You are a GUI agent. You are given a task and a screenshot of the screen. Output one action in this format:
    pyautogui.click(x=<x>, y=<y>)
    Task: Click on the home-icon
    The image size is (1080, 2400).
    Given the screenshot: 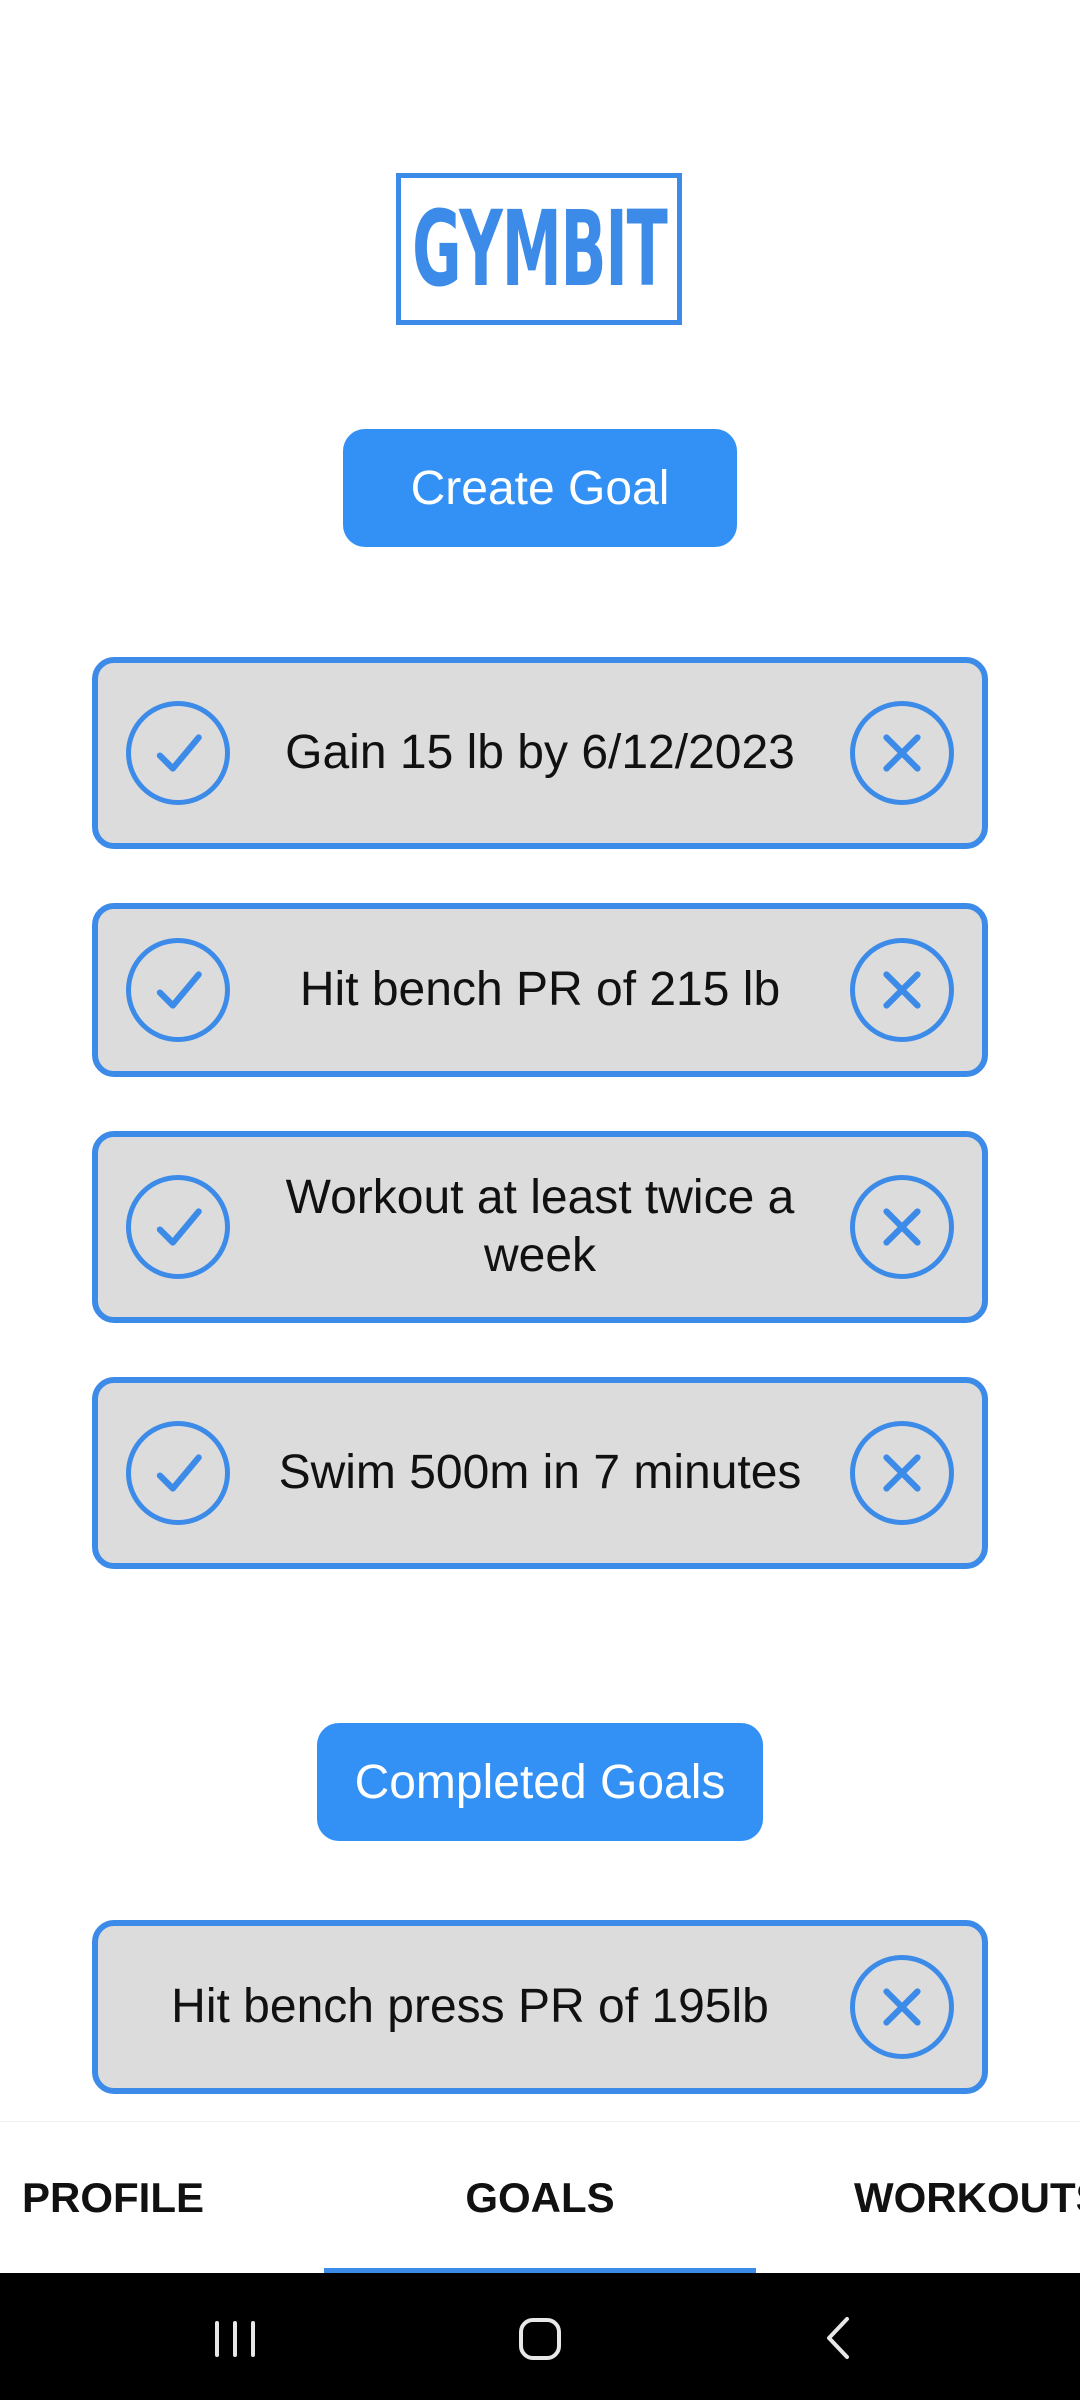 What is the action you would take?
    pyautogui.click(x=540, y=2338)
    